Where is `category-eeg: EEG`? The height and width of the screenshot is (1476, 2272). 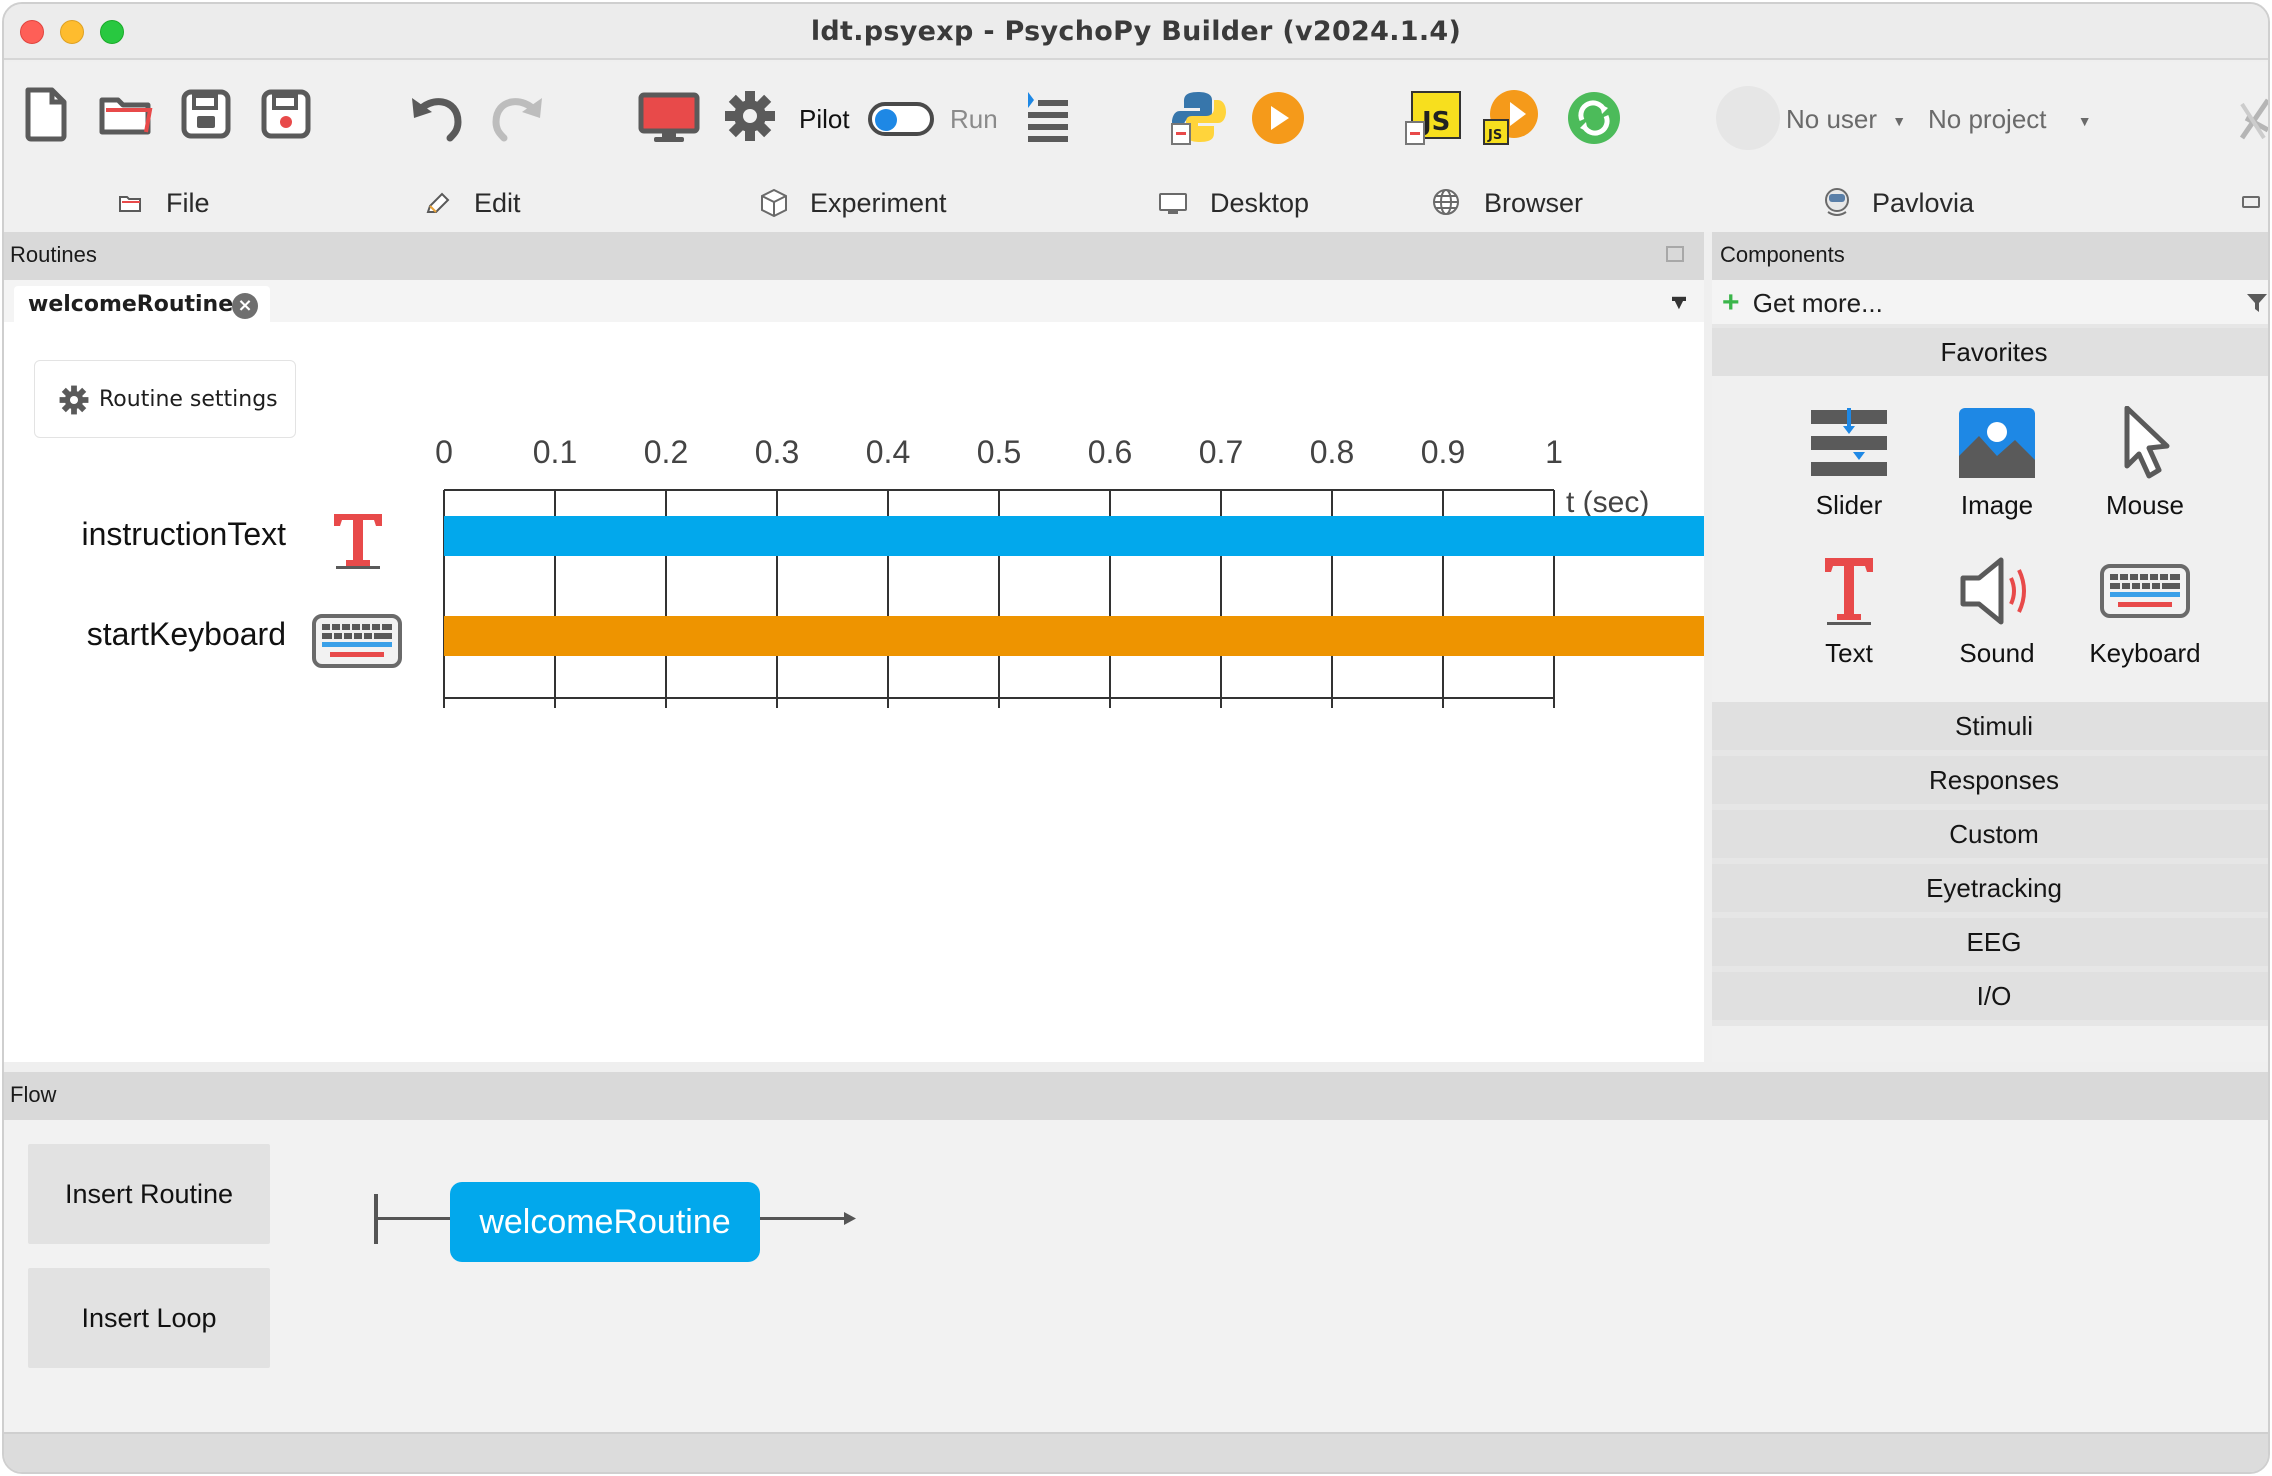
category-eeg: EEG is located at coordinates (1990, 942).